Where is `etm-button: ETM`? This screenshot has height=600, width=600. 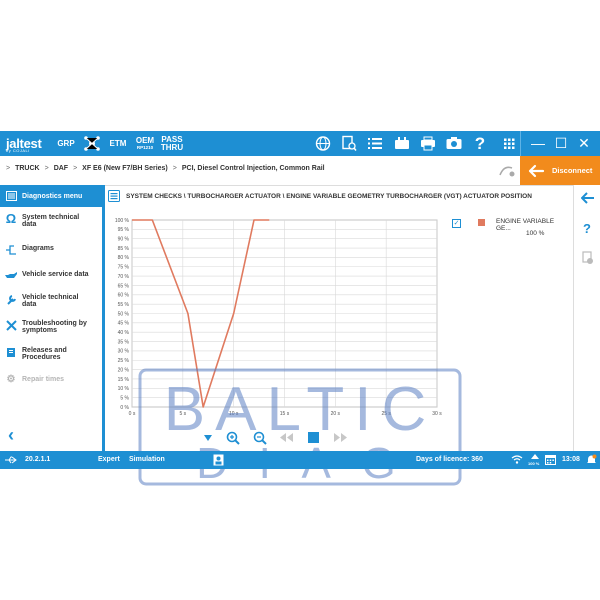
etm-button: ETM is located at coordinates (118, 143).